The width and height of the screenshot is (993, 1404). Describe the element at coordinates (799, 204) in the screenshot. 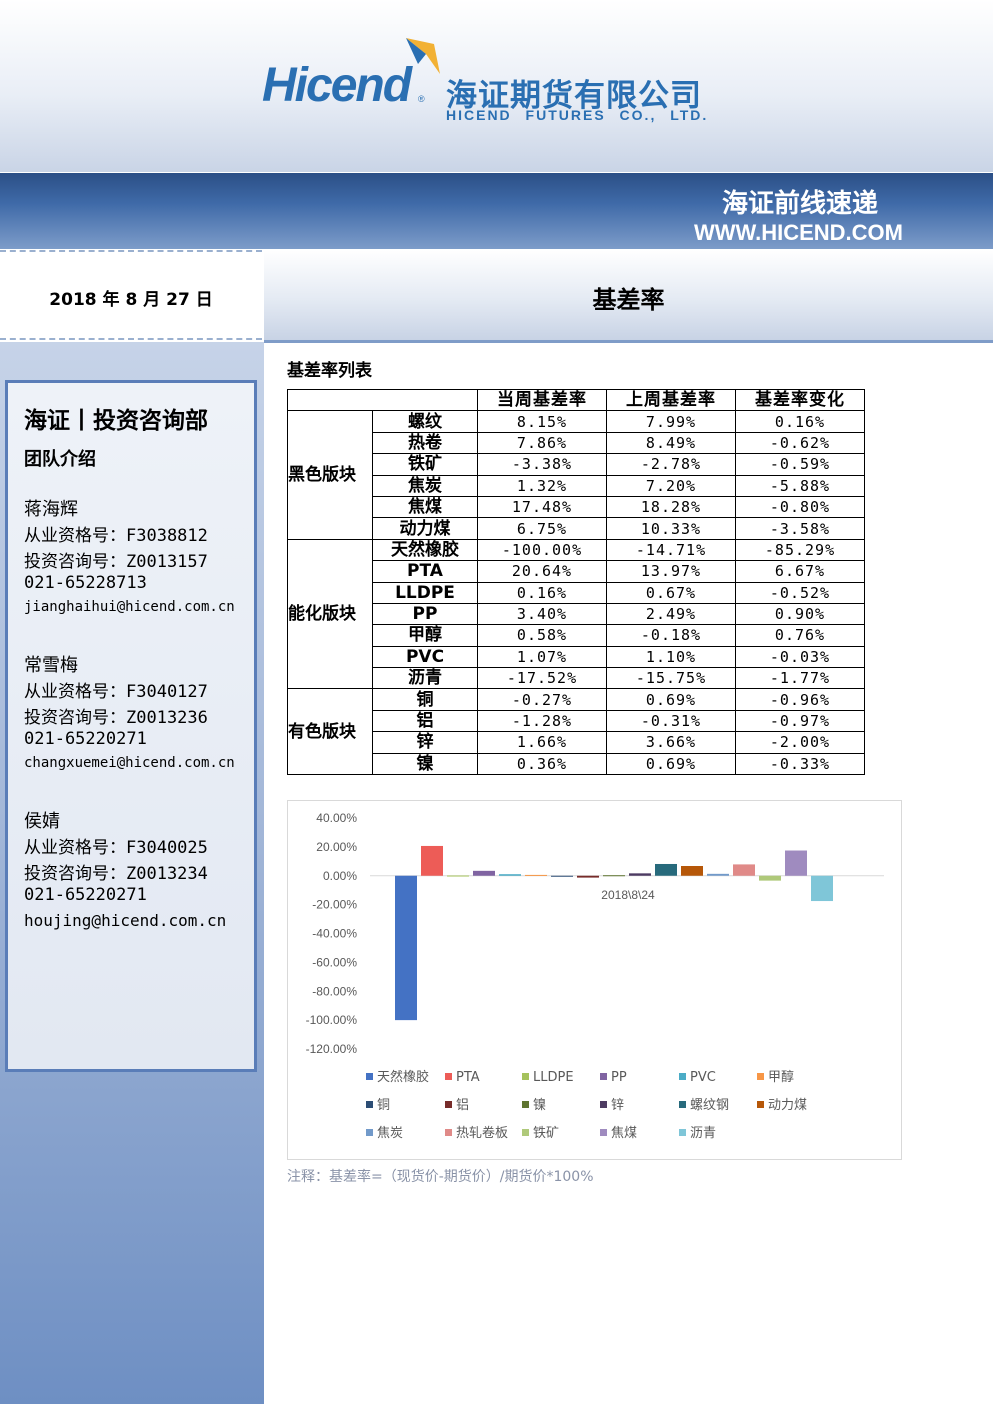

I see `banner-title: 海证前线速递` at that location.